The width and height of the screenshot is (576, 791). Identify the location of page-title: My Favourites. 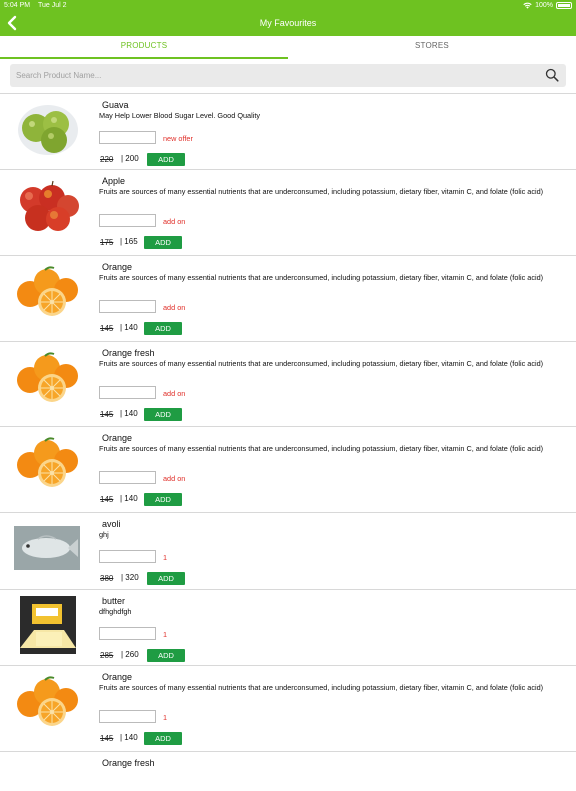
(288, 23).